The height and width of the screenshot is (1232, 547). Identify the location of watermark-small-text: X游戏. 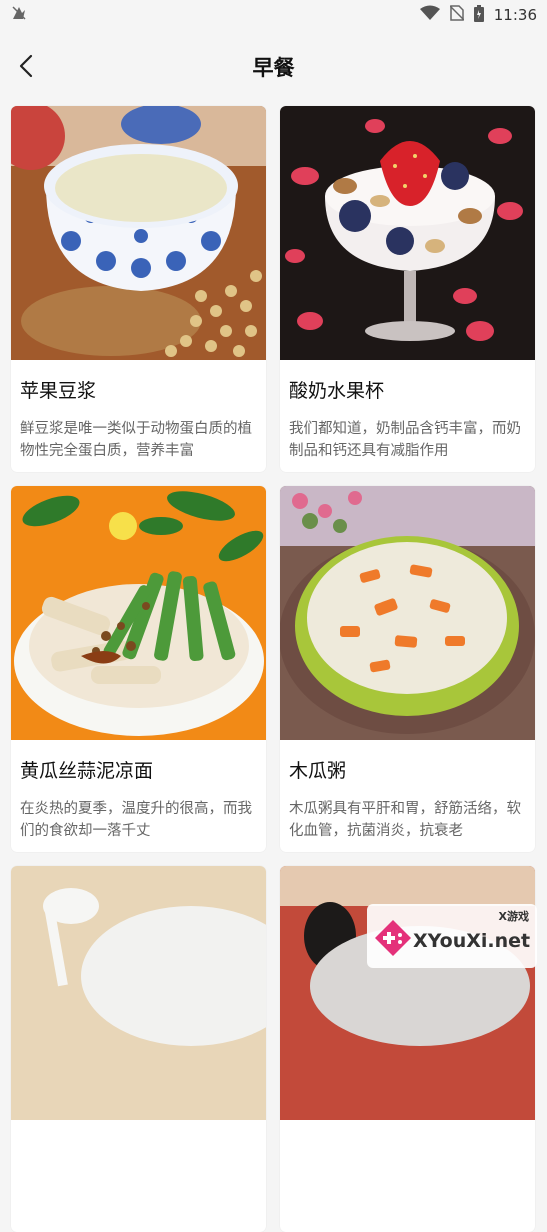
(513, 916).